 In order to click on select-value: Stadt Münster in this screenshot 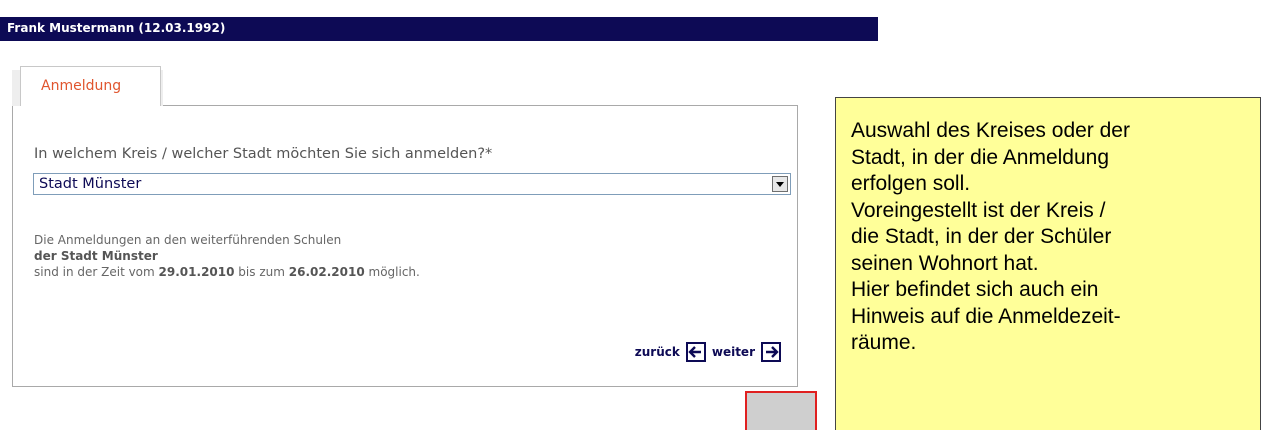, I will do `click(90, 184)`.